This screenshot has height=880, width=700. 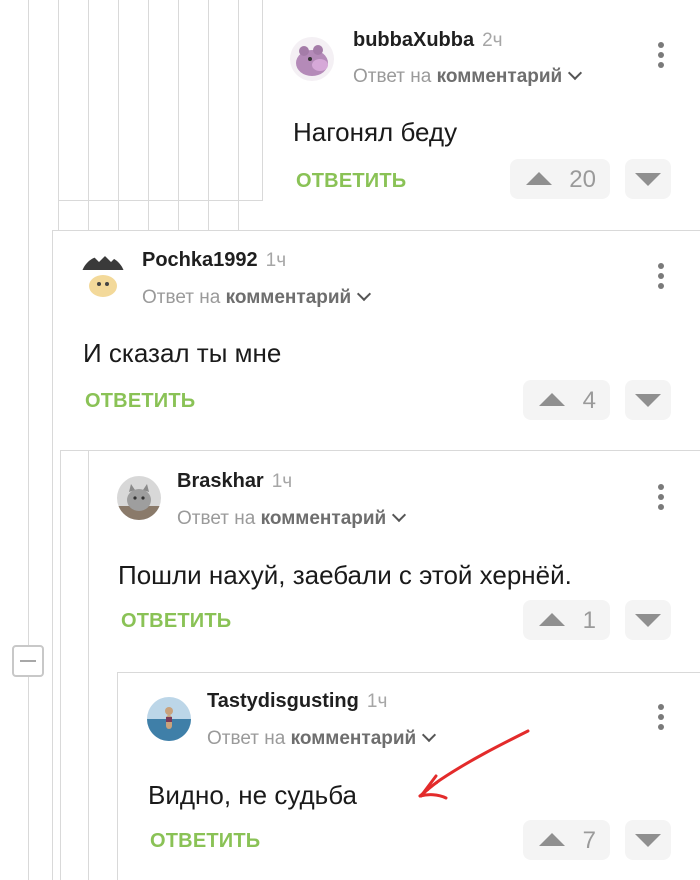 What do you see at coordinates (474, 764) in the screenshot?
I see `red-arrow-annotation` at bounding box center [474, 764].